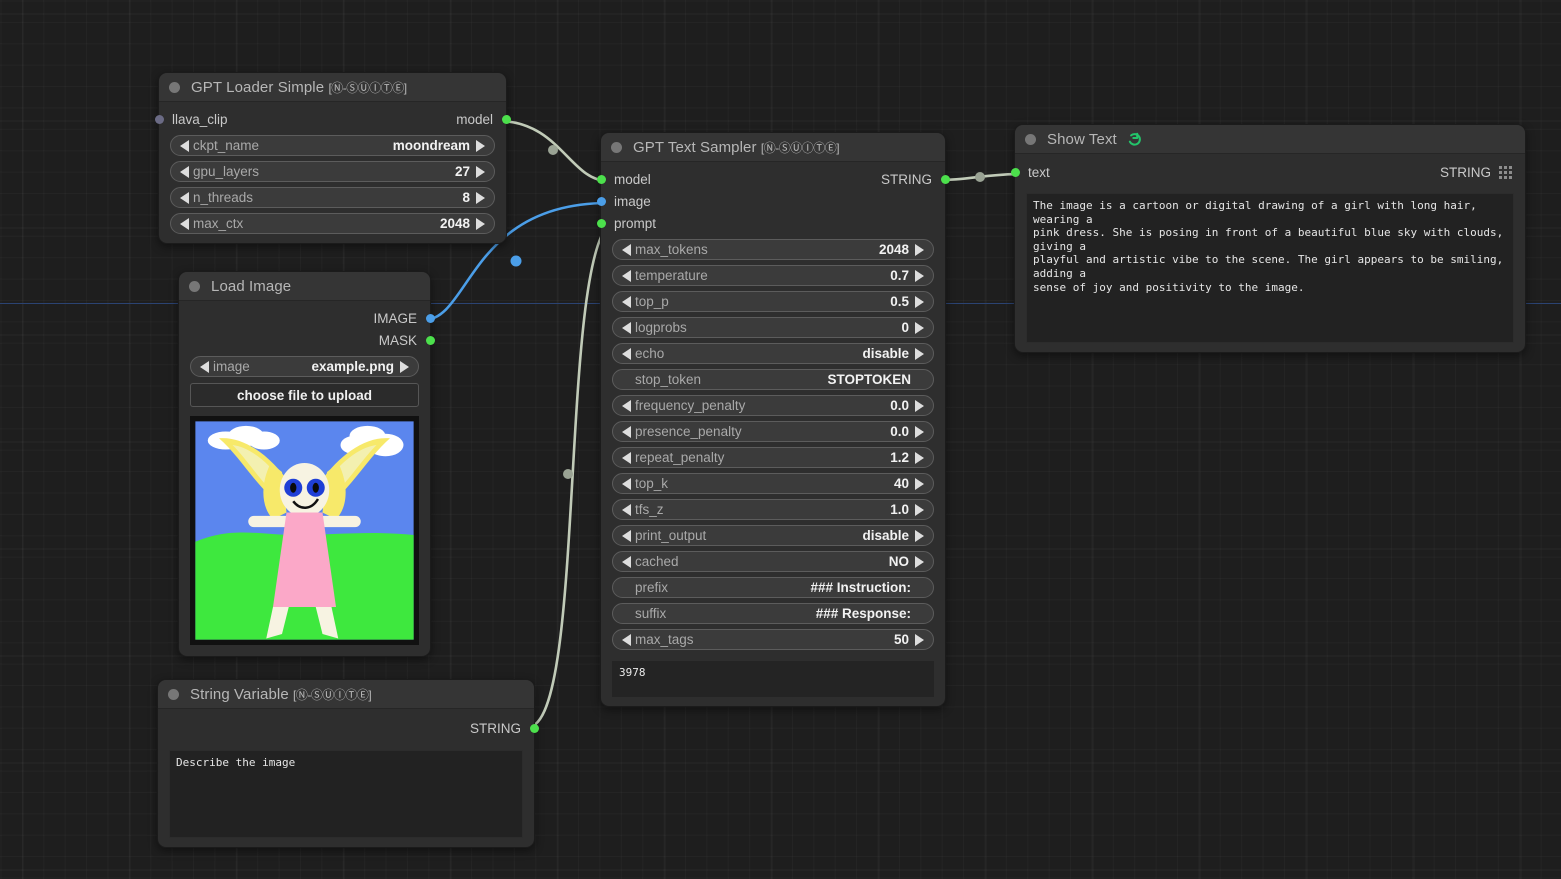 The height and width of the screenshot is (879, 1561). Describe the element at coordinates (226, 171) in the screenshot. I see `widget-label: gpu_layers` at that location.